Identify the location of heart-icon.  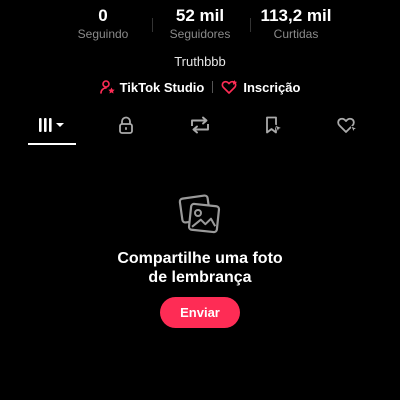
(348, 127).